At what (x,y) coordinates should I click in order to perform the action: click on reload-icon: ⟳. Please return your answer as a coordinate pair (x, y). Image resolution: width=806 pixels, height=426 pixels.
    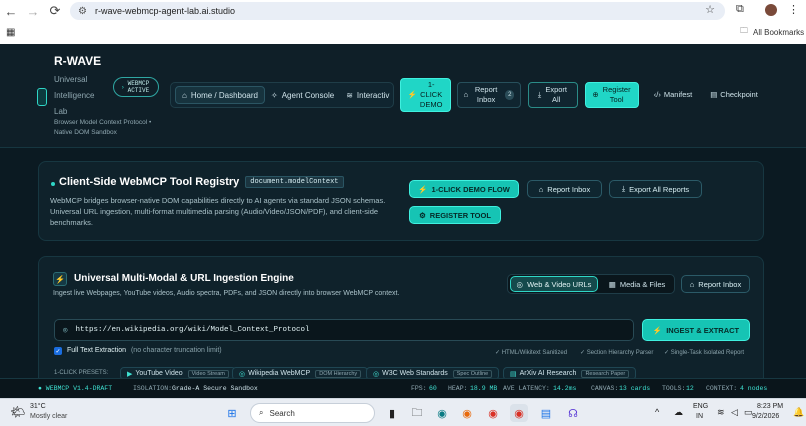
    Looking at the image, I should click on (55, 11).